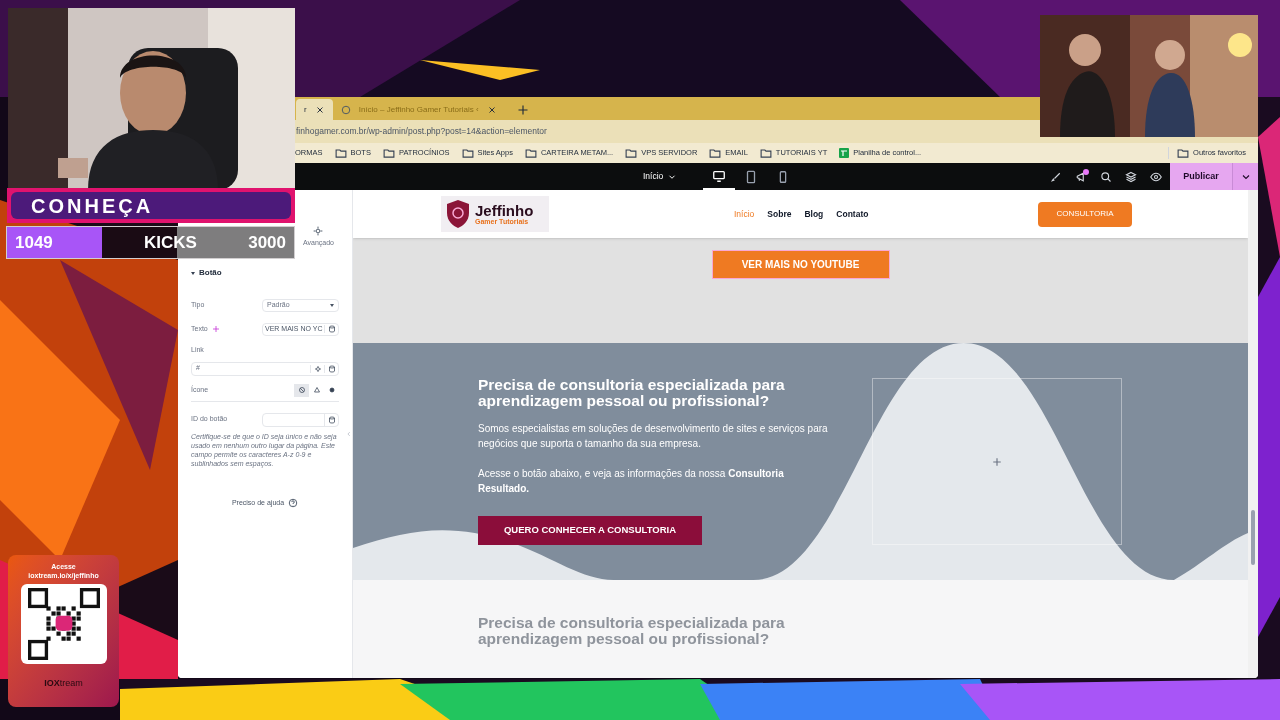 The width and height of the screenshot is (1280, 720). What do you see at coordinates (719, 175) in the screenshot?
I see `desktop-icon` at bounding box center [719, 175].